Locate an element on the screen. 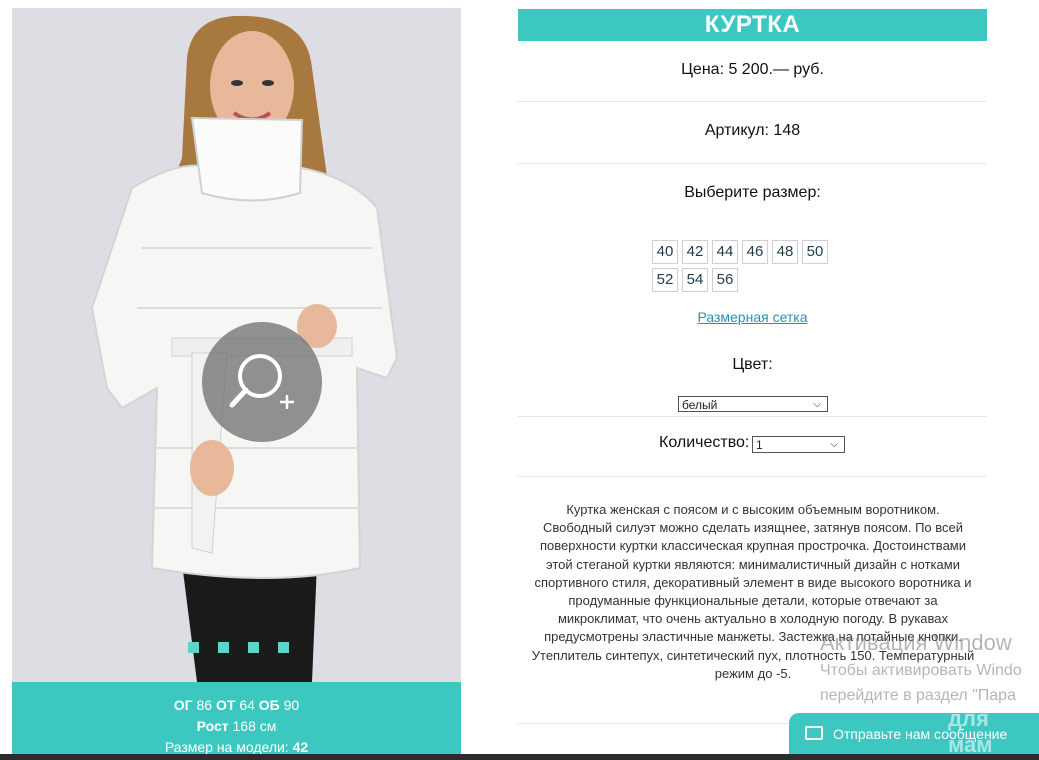 The width and height of the screenshot is (1039, 760). size-prompt: Выберите размер: is located at coordinates (752, 192).